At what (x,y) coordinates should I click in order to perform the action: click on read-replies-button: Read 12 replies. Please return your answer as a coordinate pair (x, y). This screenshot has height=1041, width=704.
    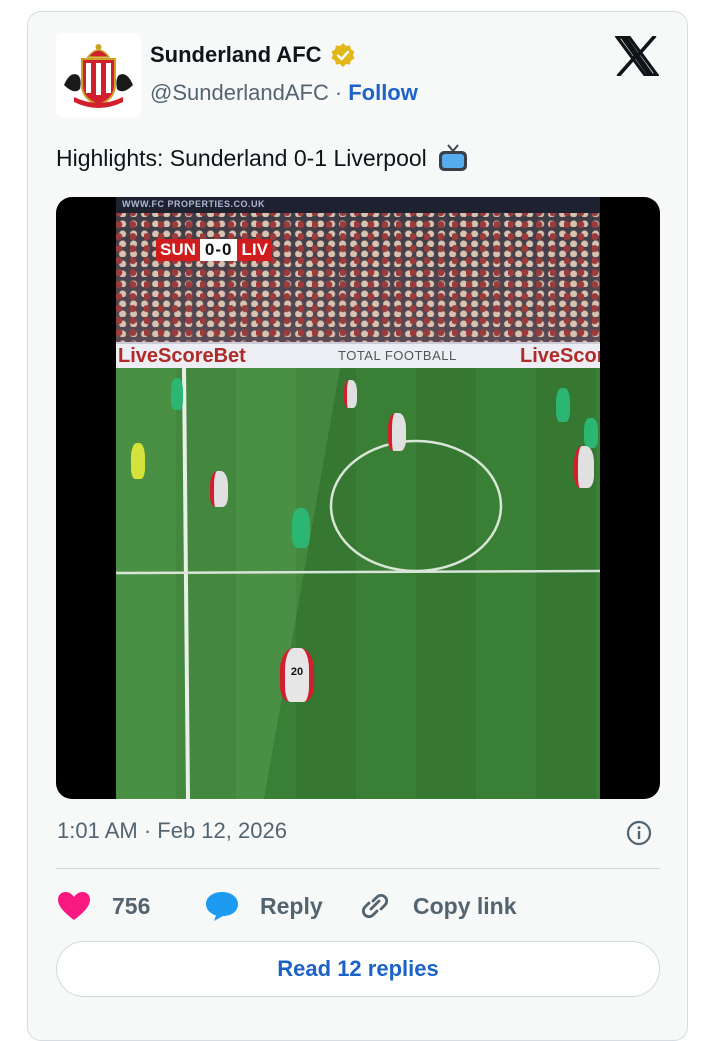
    Looking at the image, I should click on (358, 969).